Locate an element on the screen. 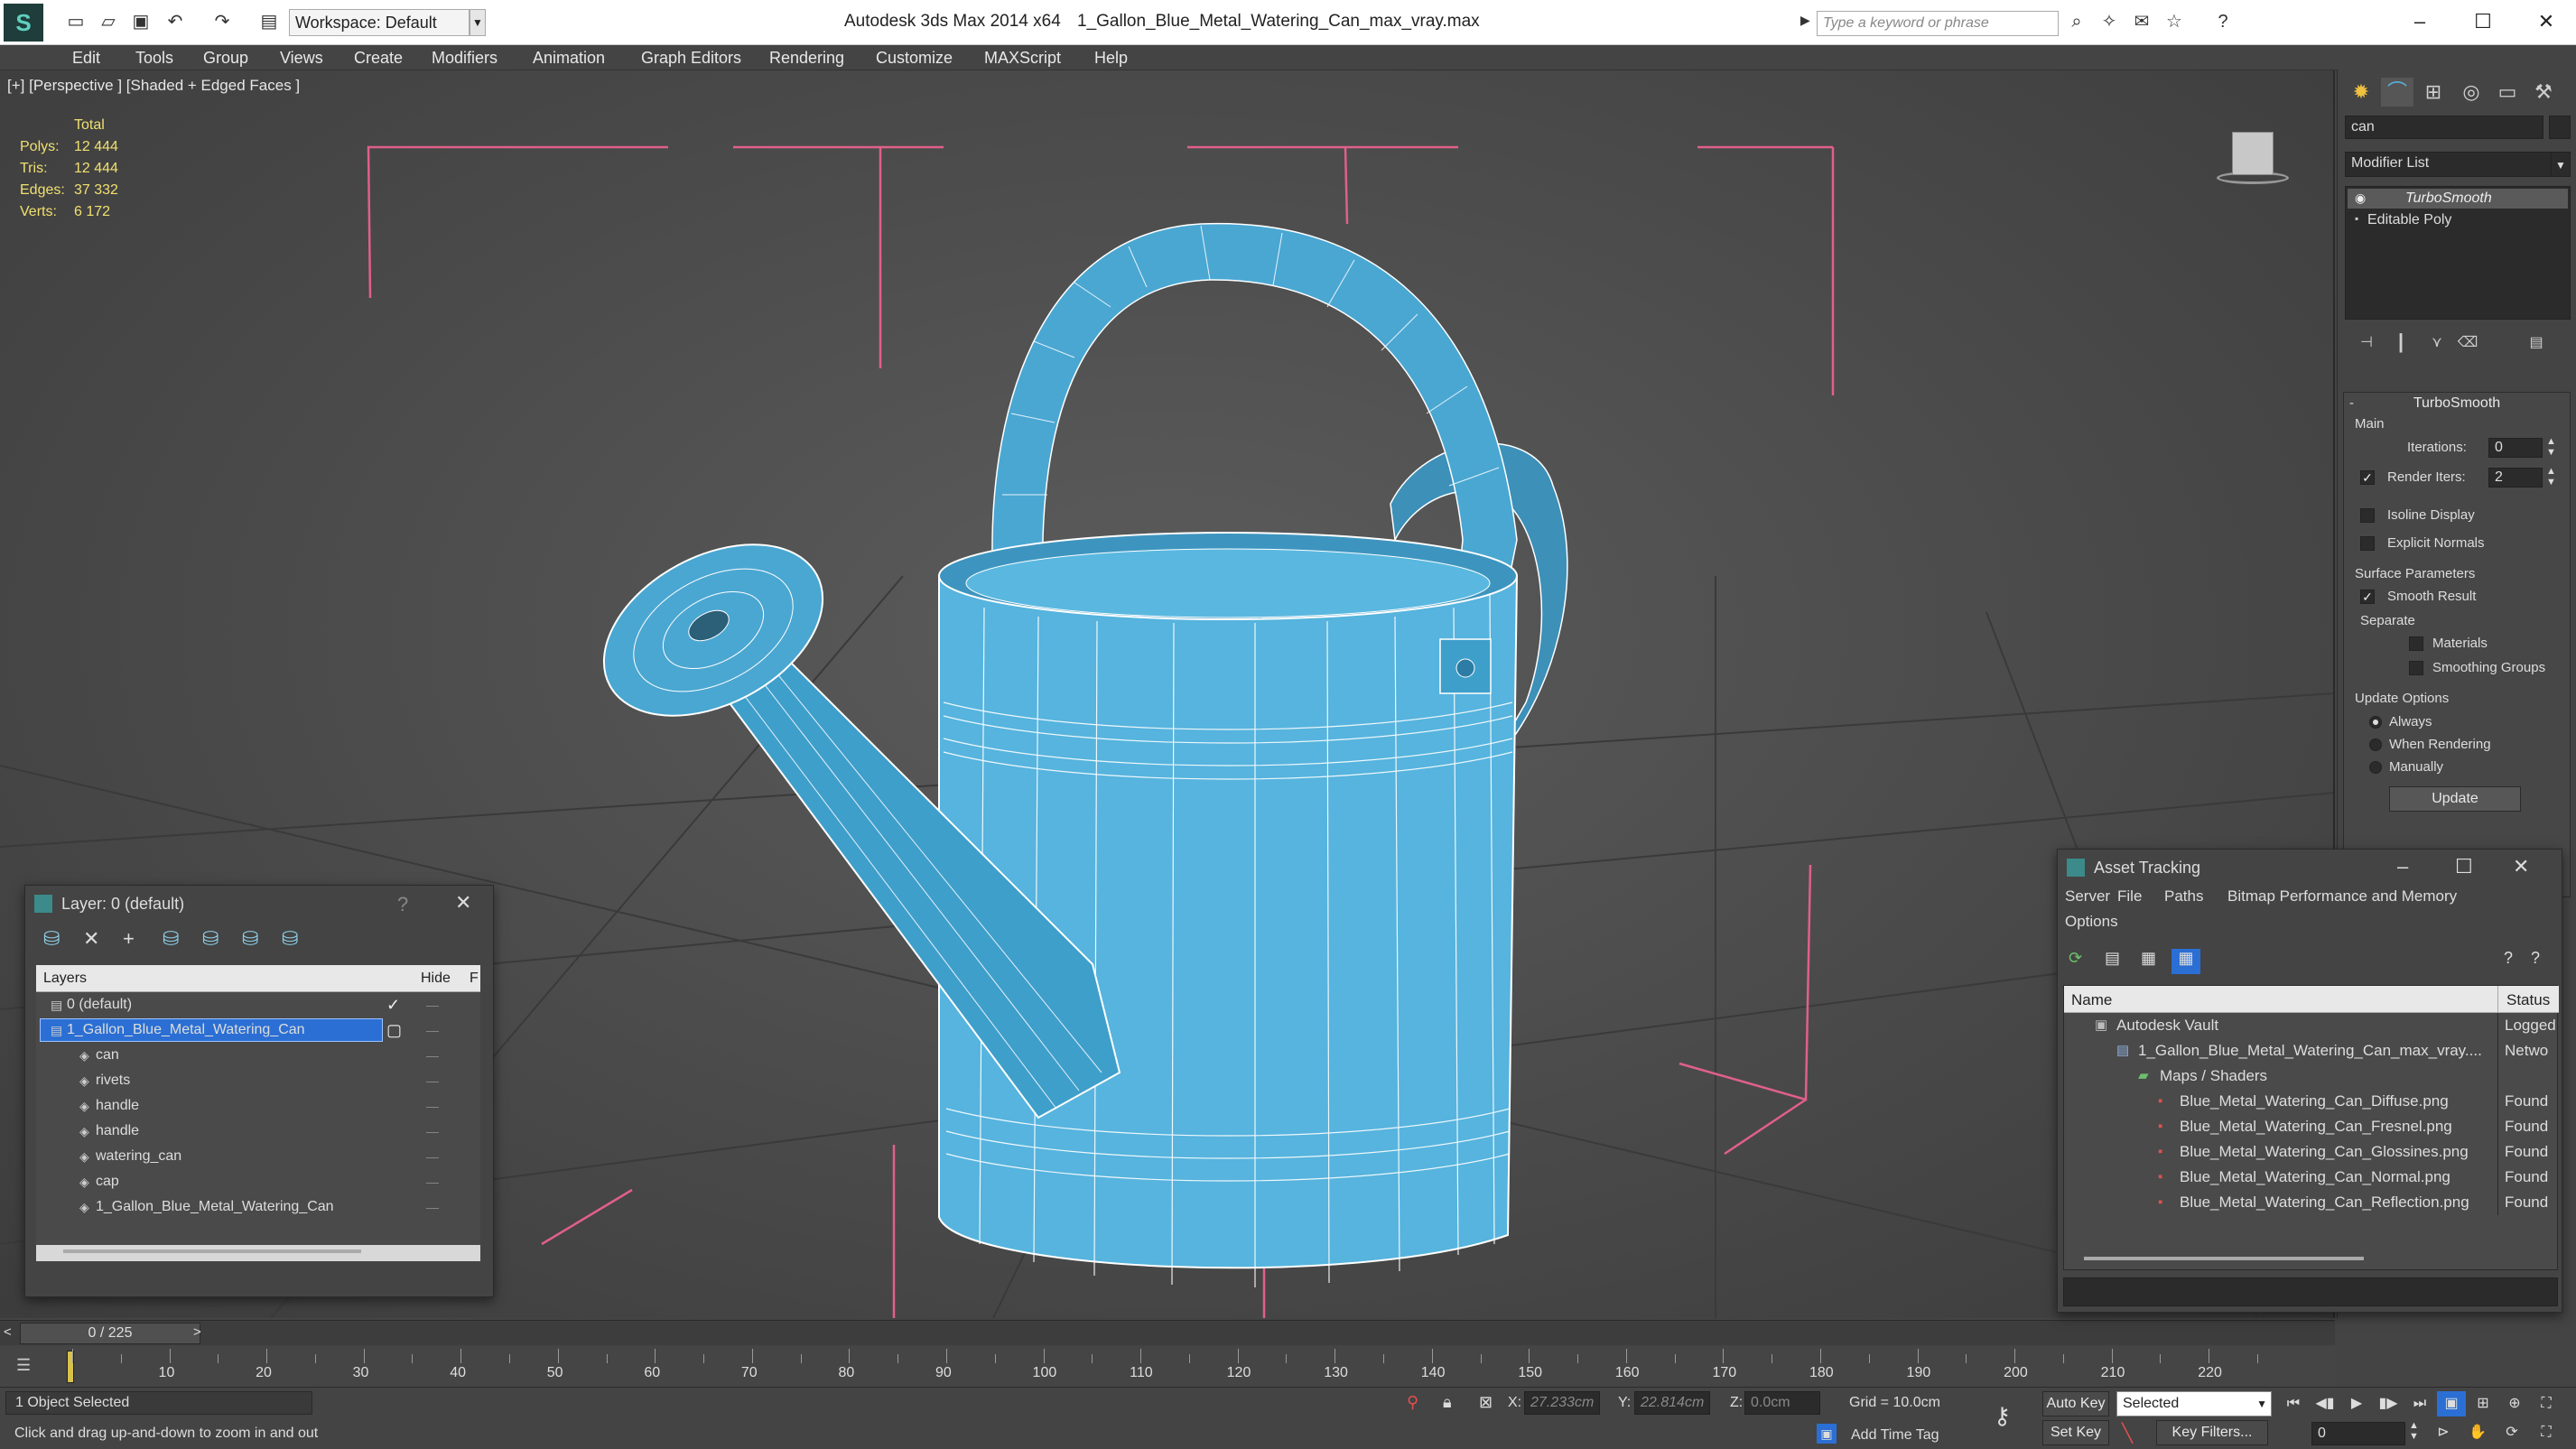 The height and width of the screenshot is (1449, 2576). stack-item-editable-poly: ▪ Editable Poly is located at coordinates (2458, 220).